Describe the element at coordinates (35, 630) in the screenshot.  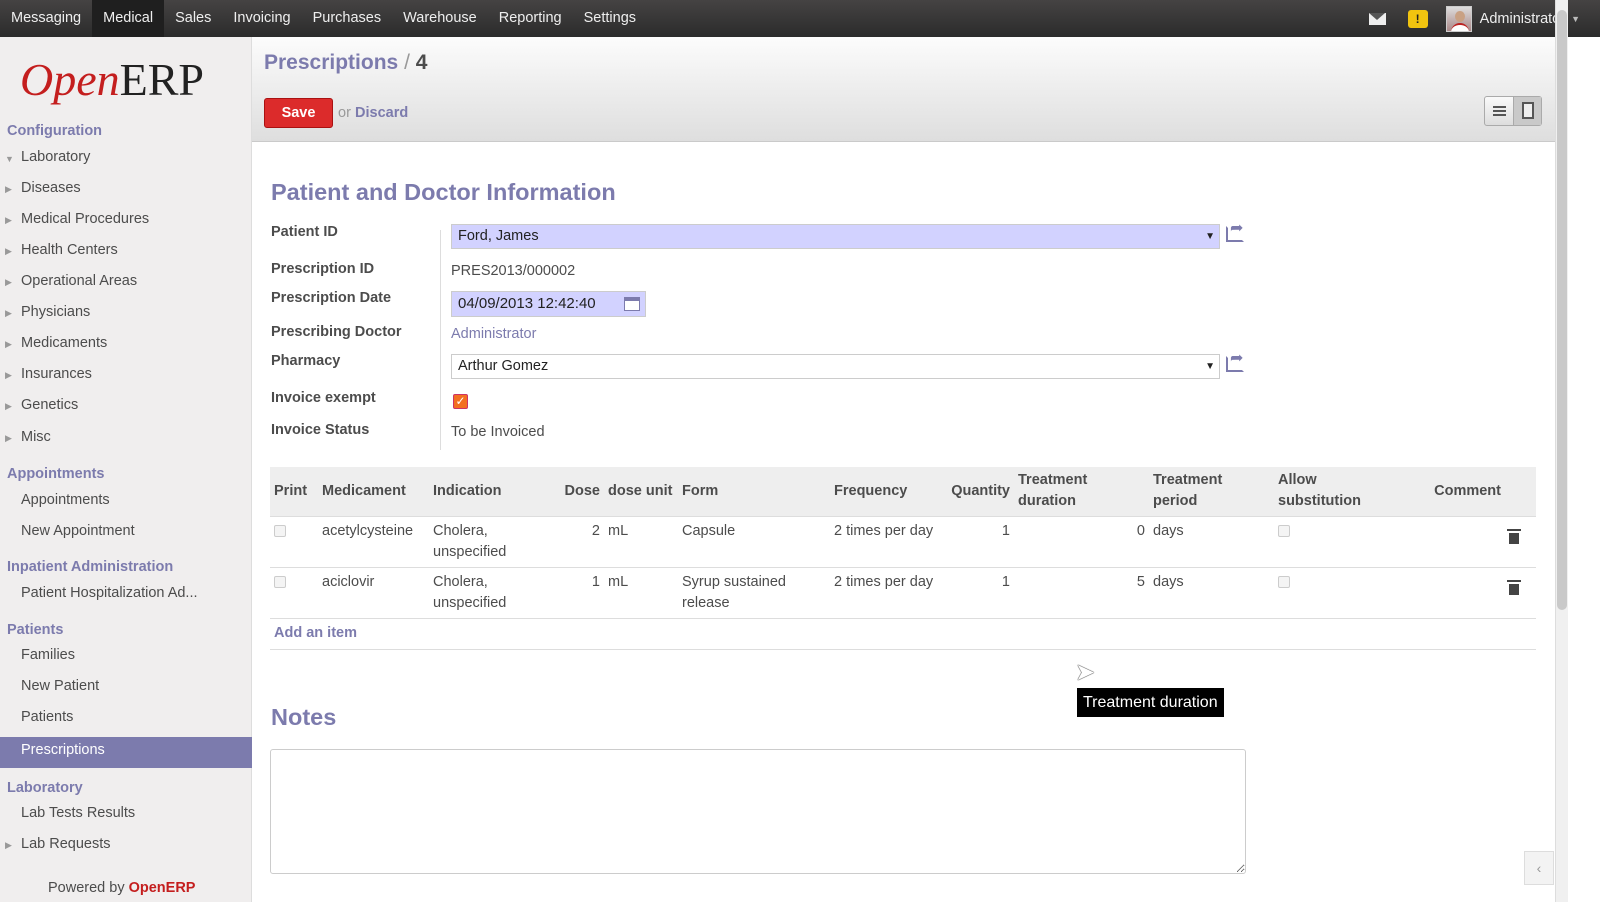
I see `sidebar-section-patients: Patients` at that location.